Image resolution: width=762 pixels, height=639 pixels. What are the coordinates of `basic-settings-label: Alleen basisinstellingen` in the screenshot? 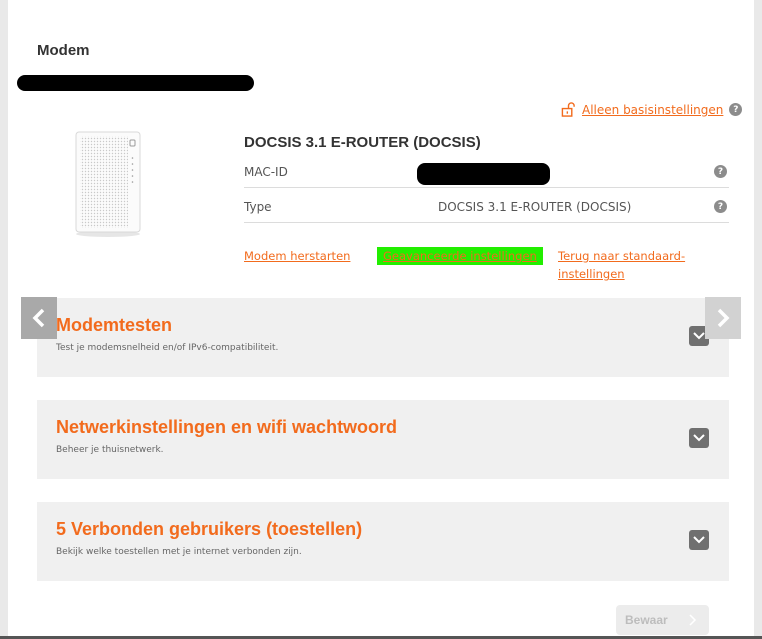 It's located at (652, 110).